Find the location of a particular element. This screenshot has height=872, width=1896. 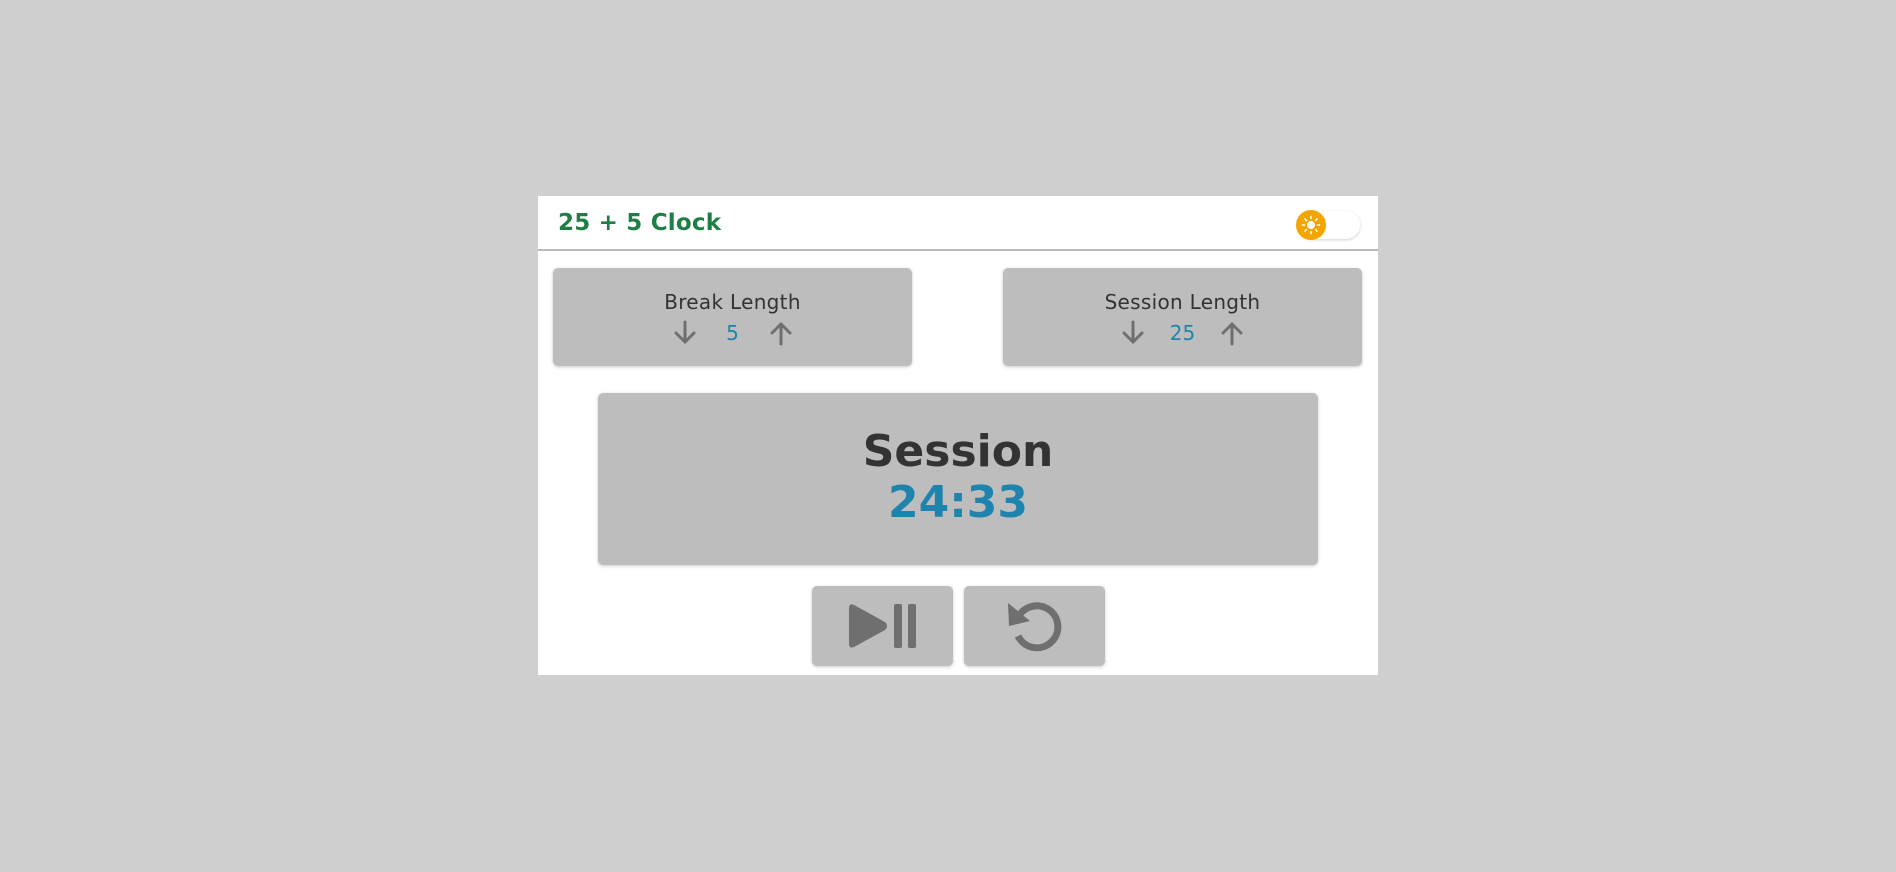

break-decrement-button is located at coordinates (685, 333).